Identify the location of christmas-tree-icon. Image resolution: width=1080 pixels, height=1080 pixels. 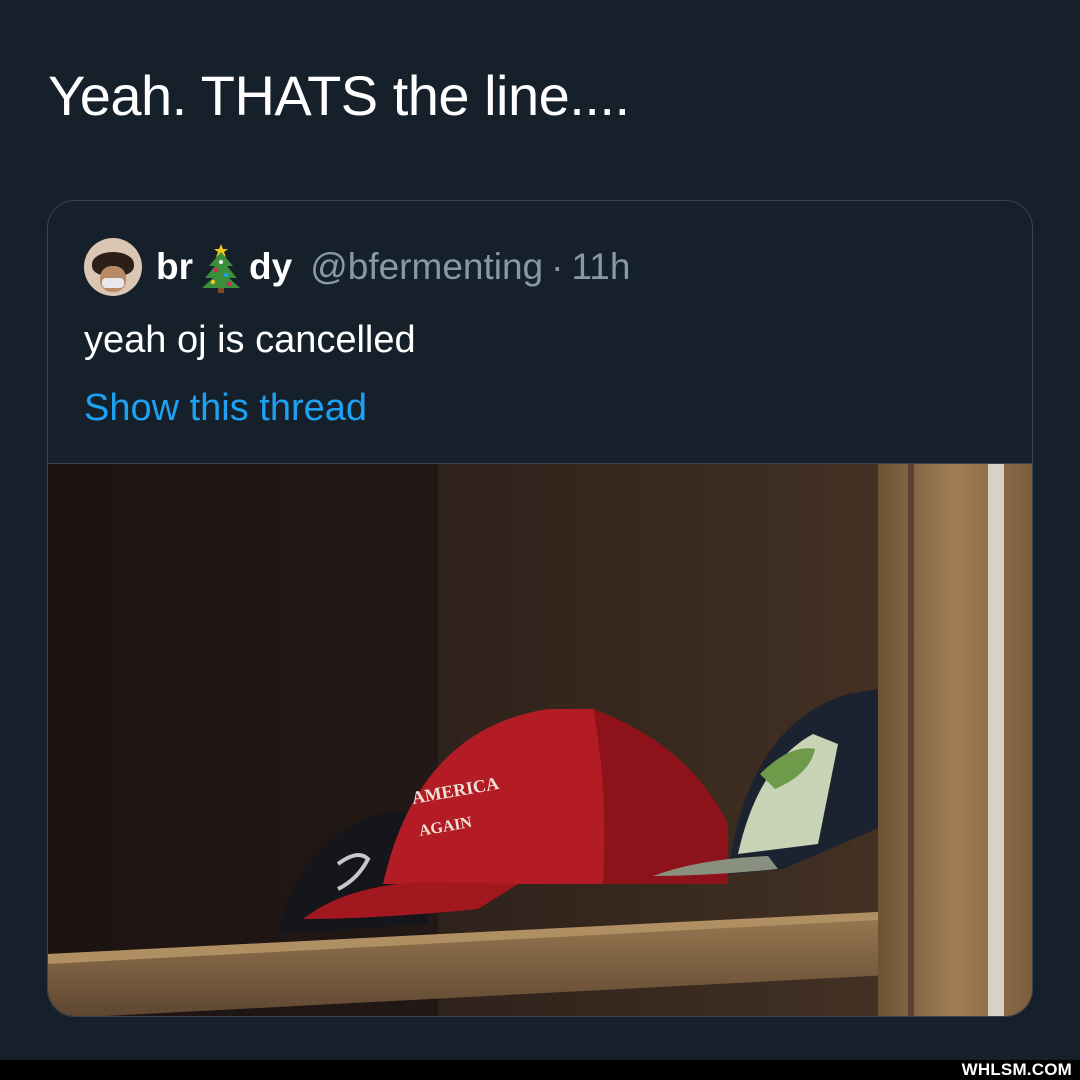
(221, 268).